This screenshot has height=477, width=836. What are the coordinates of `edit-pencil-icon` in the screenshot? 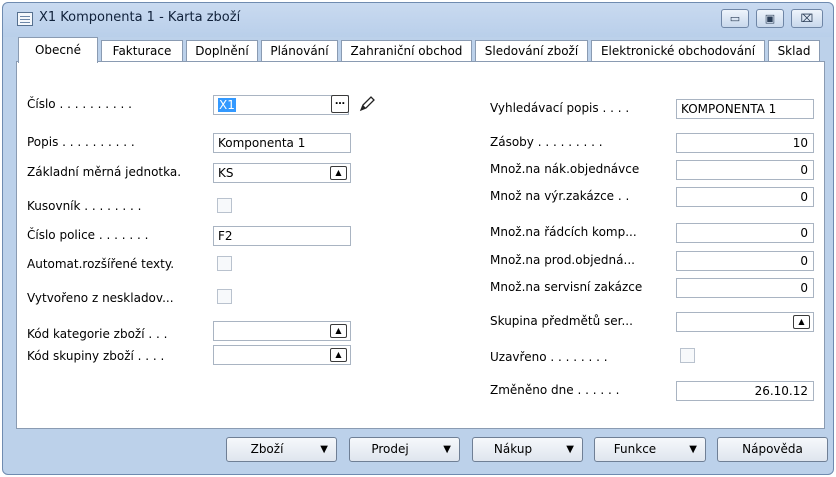 It's located at (367, 104).